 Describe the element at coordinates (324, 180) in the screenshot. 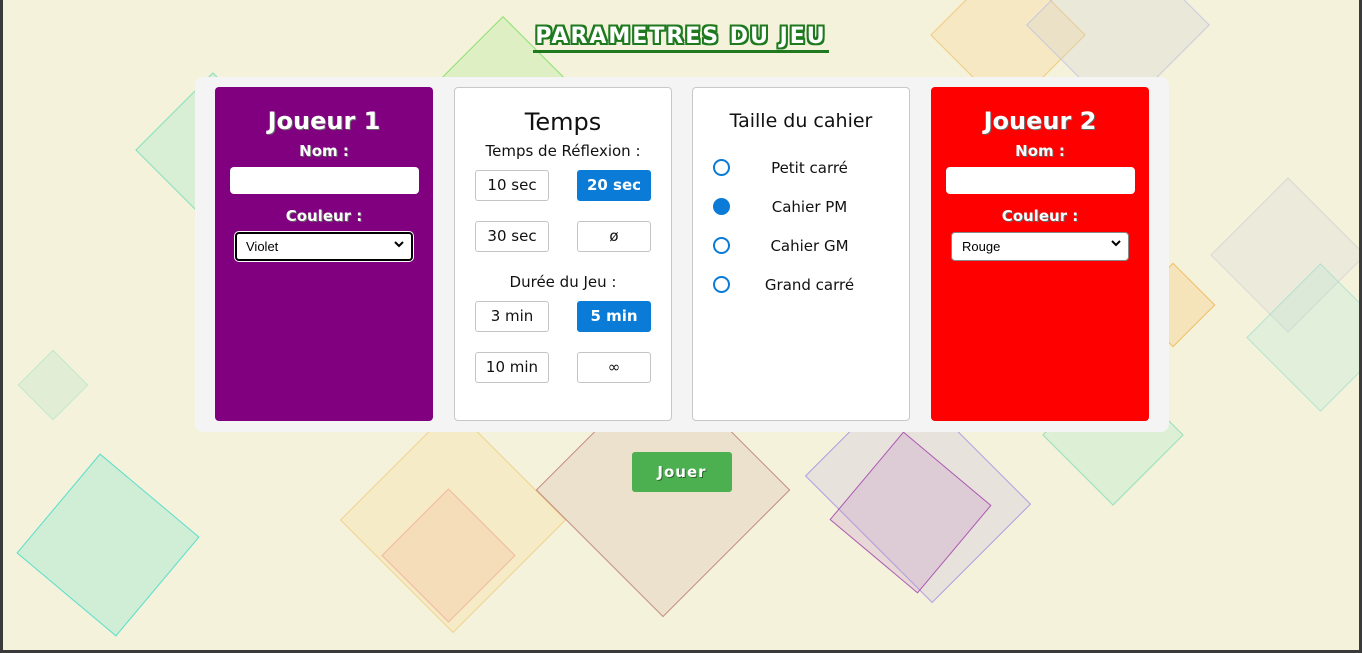

I see `player1-name-input` at that location.